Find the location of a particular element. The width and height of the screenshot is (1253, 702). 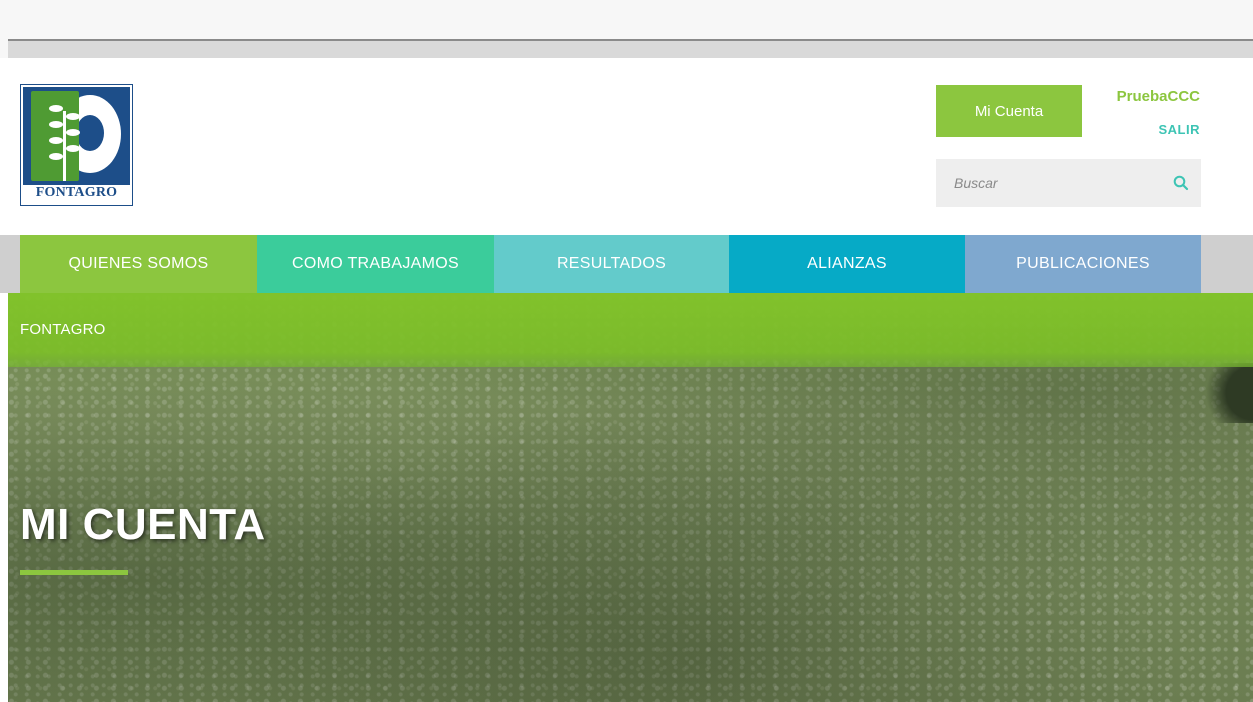

search-box is located at coordinates (1068, 183).